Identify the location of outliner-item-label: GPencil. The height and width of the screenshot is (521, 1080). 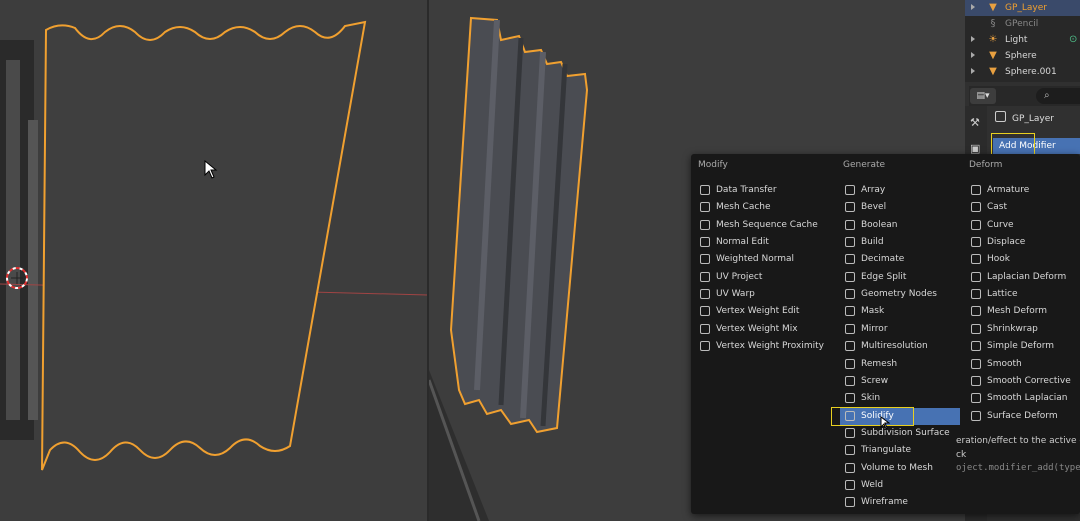
(1022, 24).